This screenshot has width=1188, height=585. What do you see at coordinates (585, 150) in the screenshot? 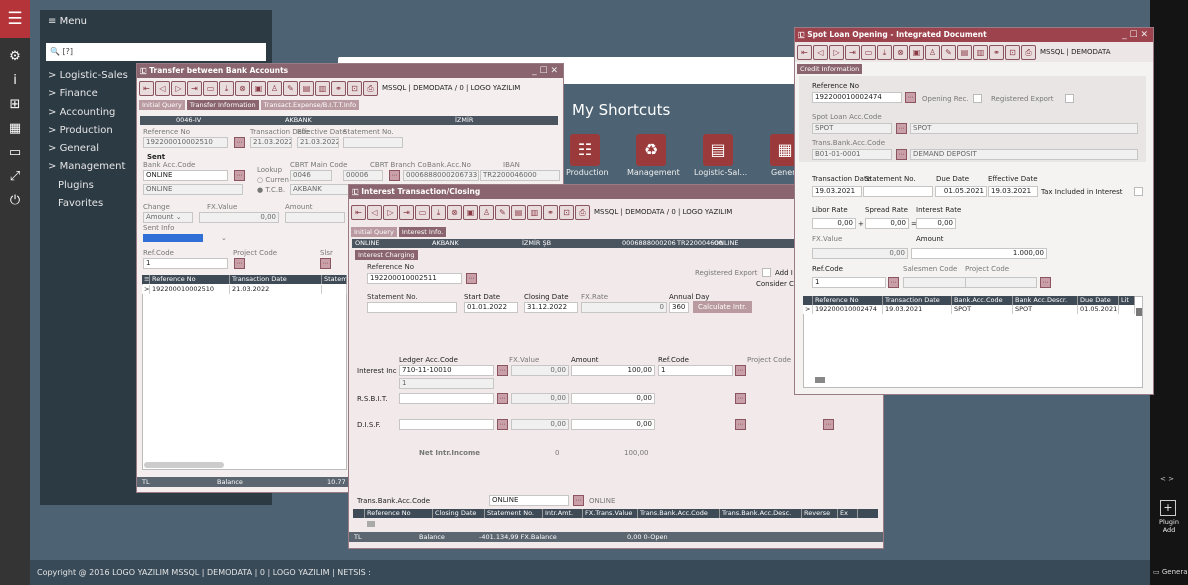
I see `production-shortcut-icon: ☷` at bounding box center [585, 150].